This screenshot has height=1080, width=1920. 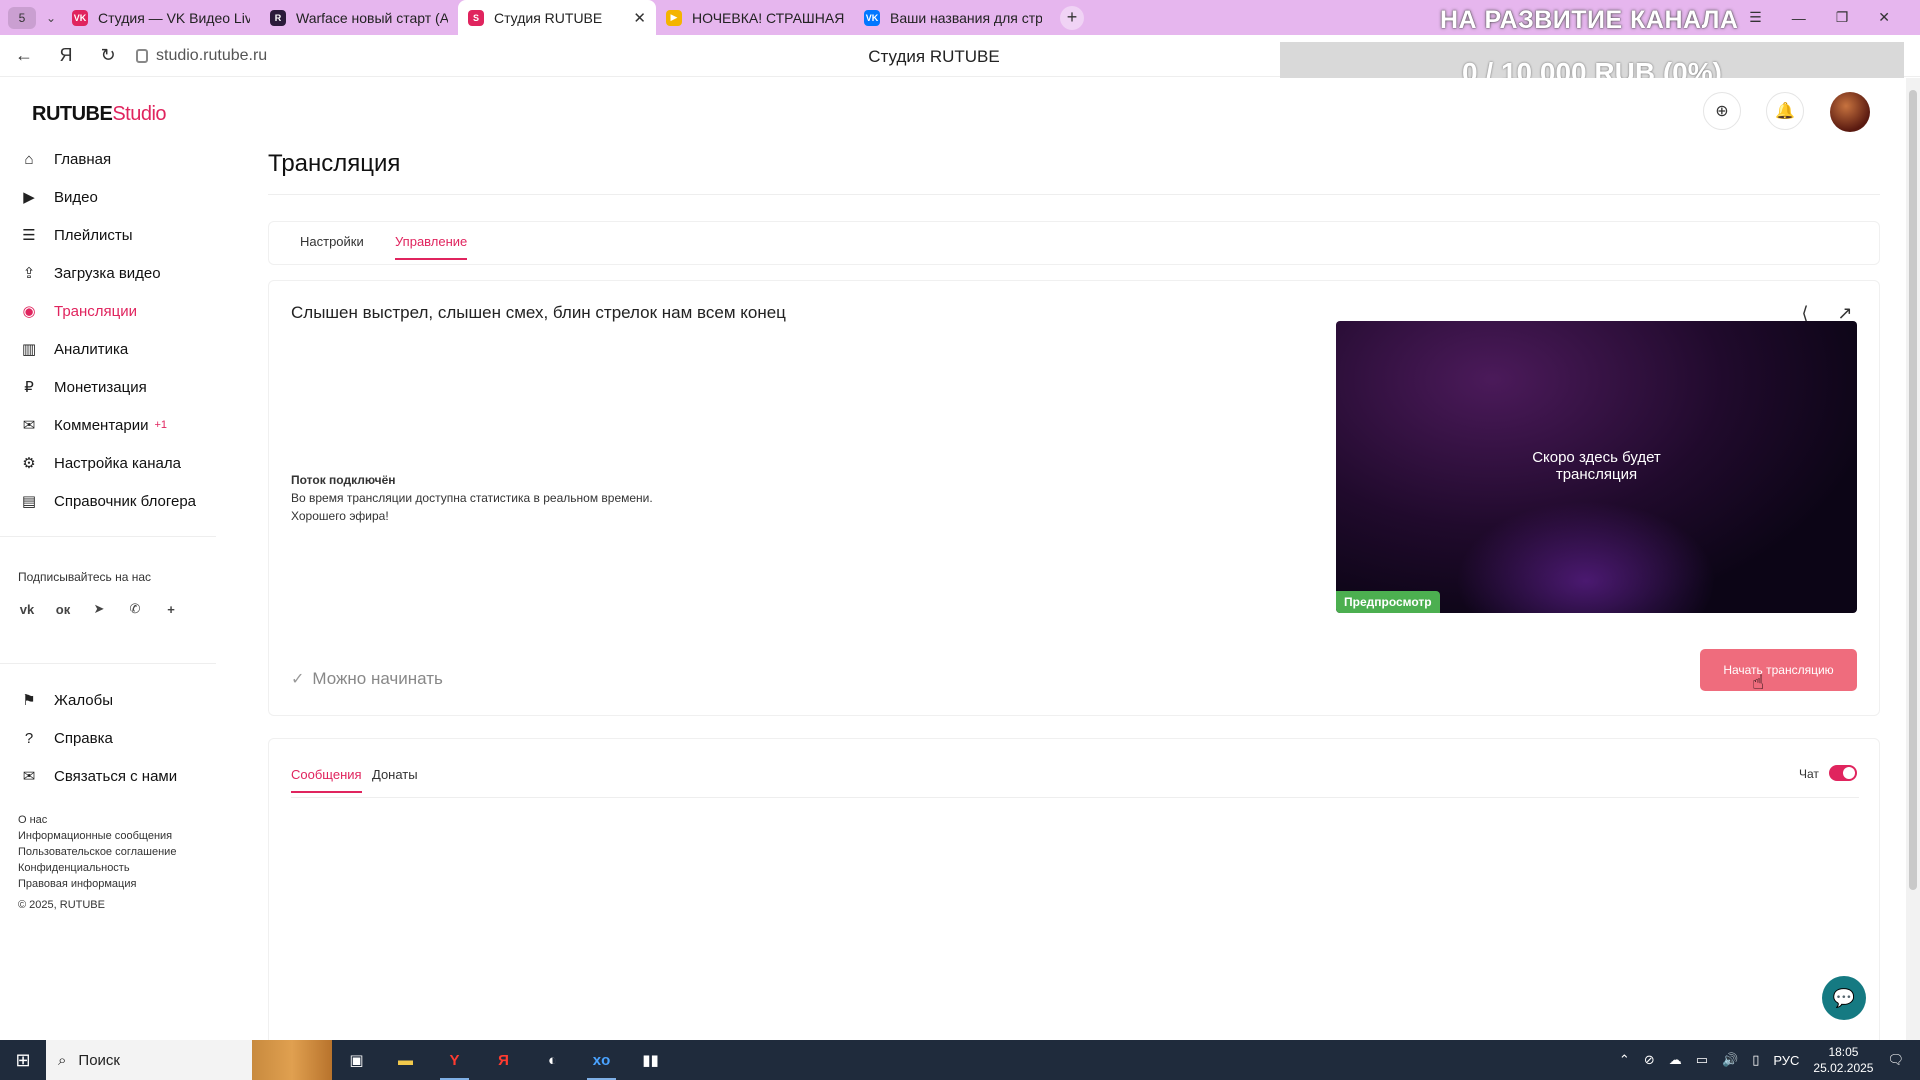 I want to click on close-window-icon: ✕, so click(x=1884, y=17).